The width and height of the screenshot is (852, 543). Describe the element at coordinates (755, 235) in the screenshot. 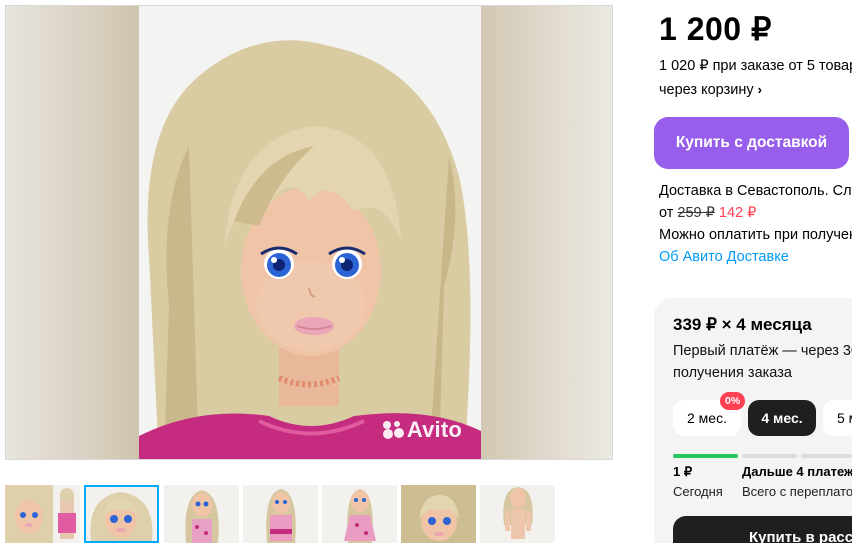

I see `pay-on-receipt-text: Можно оплатить при получении` at that location.